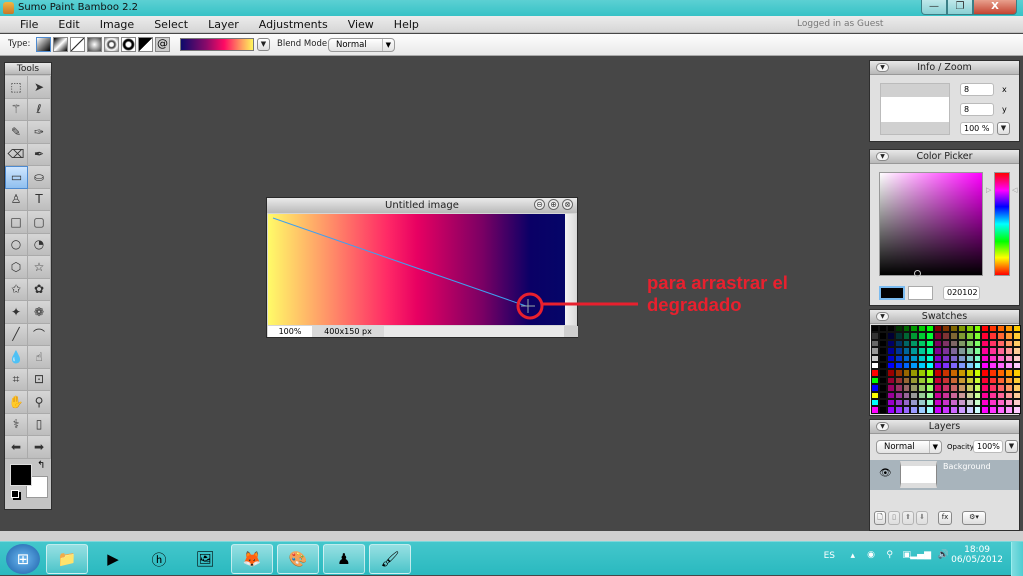 The height and width of the screenshot is (576, 1023). Describe the element at coordinates (977, 128) in the screenshot. I see `zoom-field: 100 %` at that location.